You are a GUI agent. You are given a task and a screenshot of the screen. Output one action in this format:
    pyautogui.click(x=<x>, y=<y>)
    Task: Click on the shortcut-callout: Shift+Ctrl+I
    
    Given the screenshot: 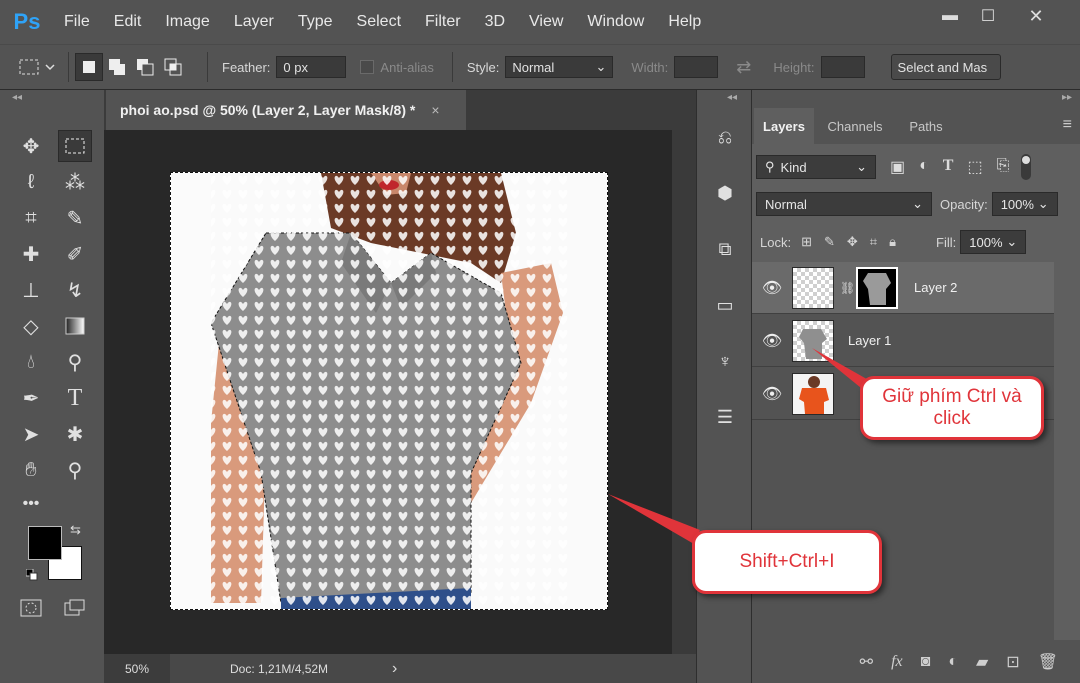 What is the action you would take?
    pyautogui.click(x=787, y=562)
    